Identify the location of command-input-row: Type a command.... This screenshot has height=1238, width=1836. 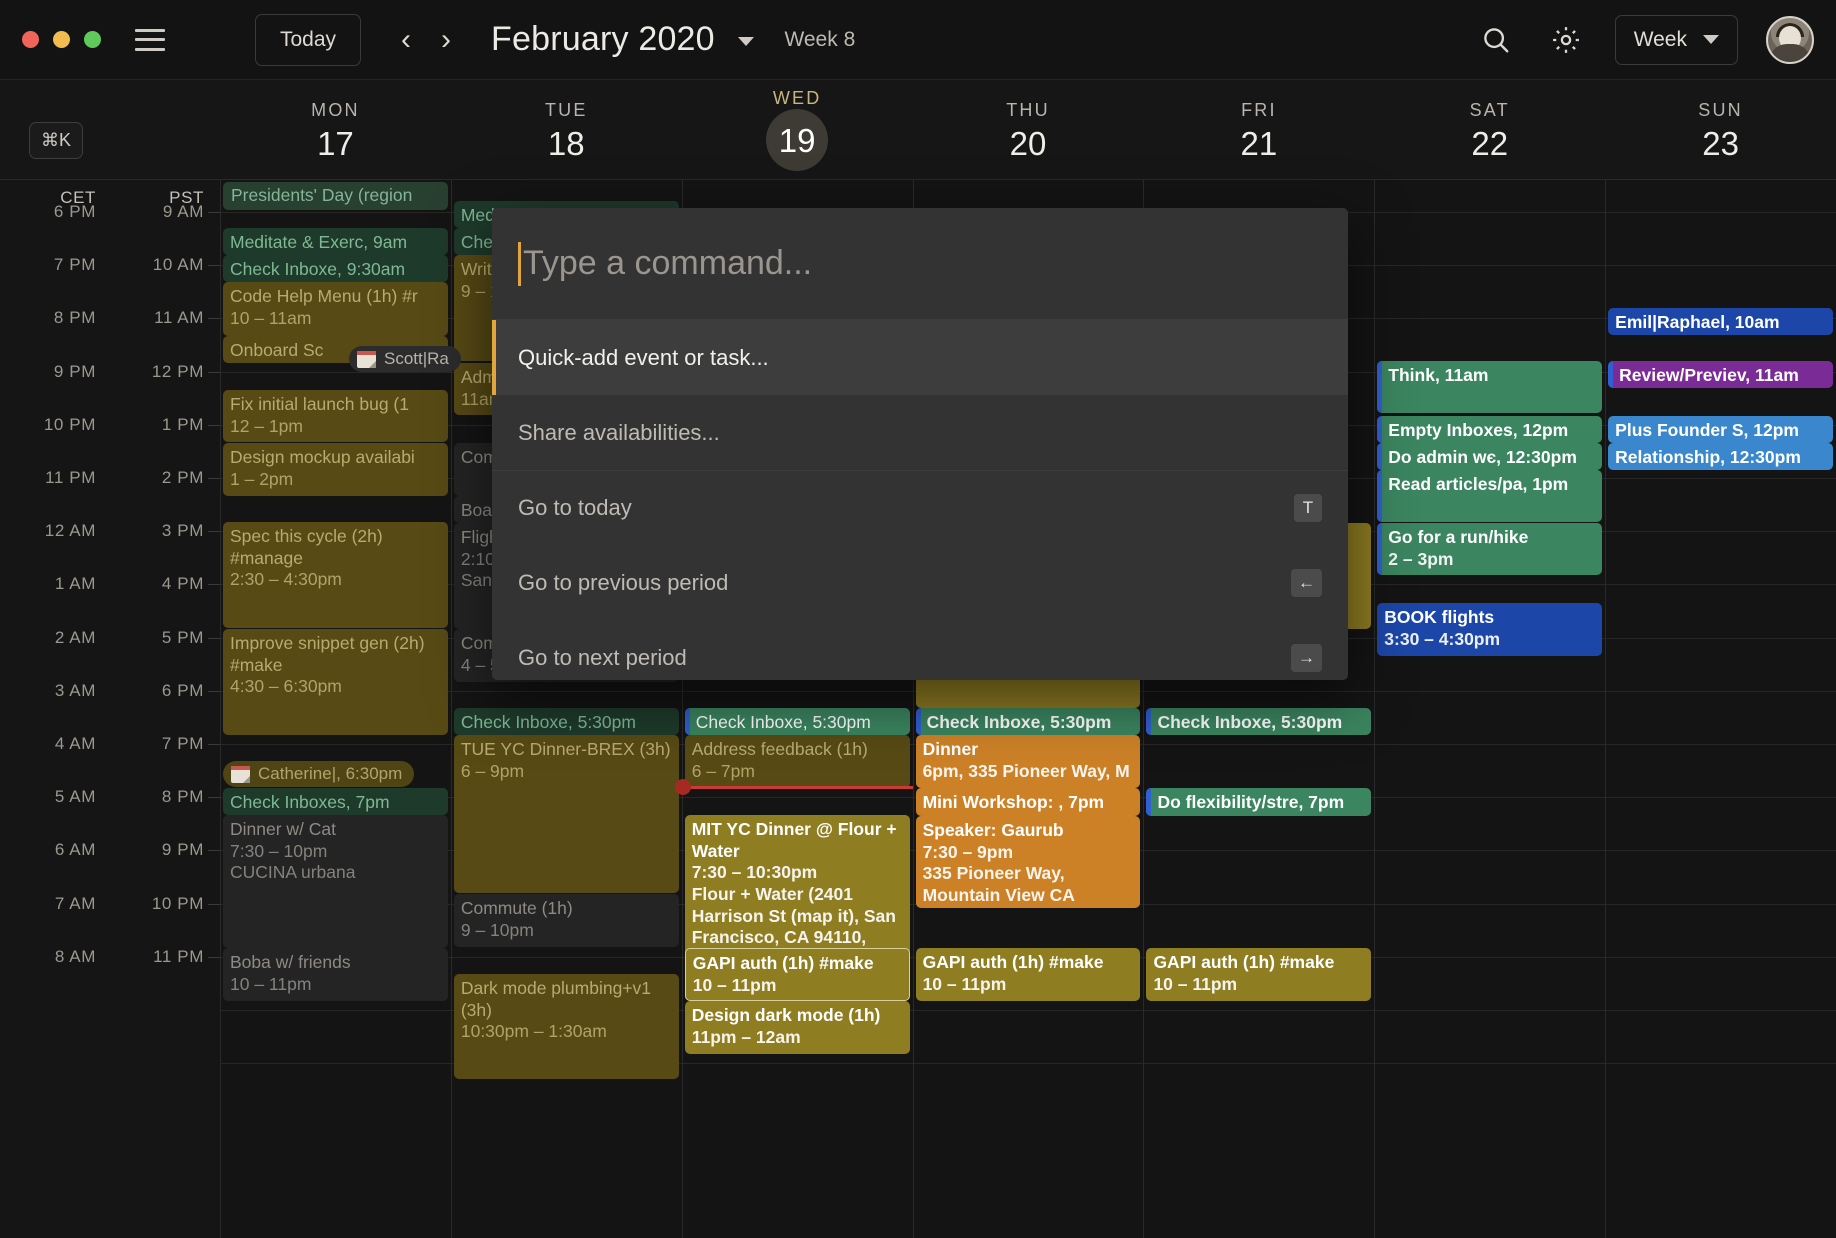
(920, 264).